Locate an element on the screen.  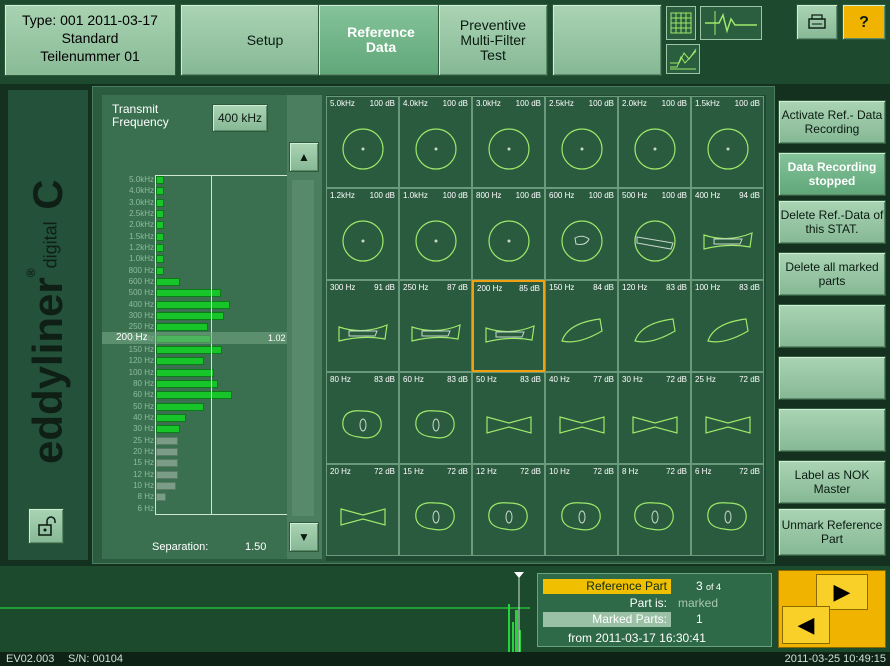
scroll-up-button: ▲ is located at coordinates (304, 157).